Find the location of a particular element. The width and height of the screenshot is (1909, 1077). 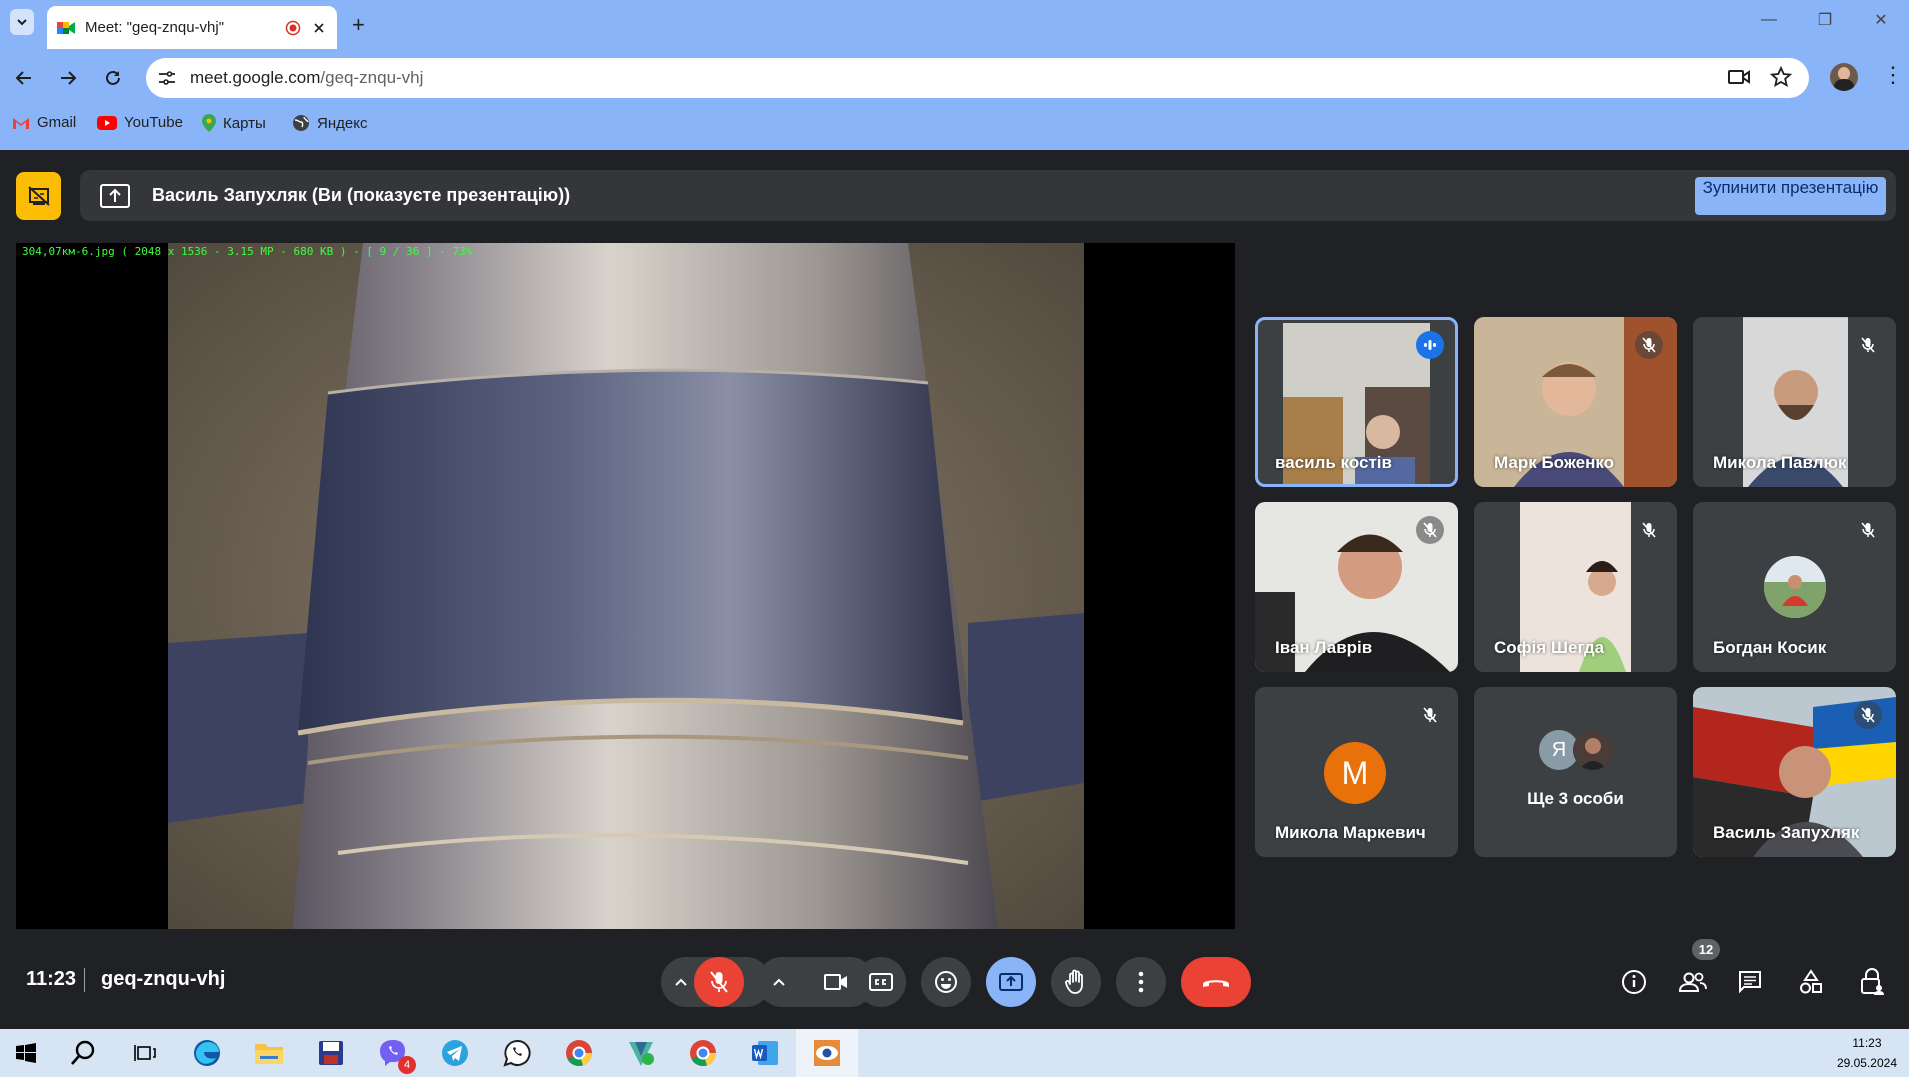

window-close-button: ✕ is located at coordinates (1881, 20).